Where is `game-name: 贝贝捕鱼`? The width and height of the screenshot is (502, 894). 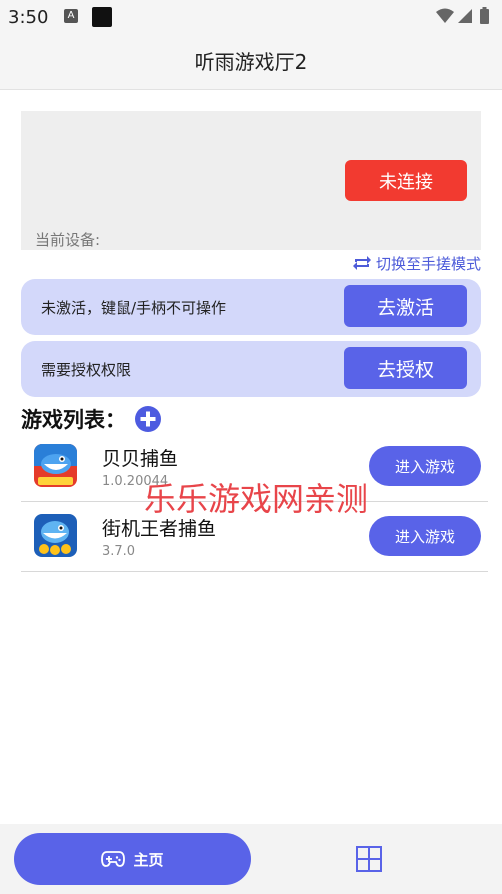 game-name: 贝贝捕鱼 is located at coordinates (140, 459).